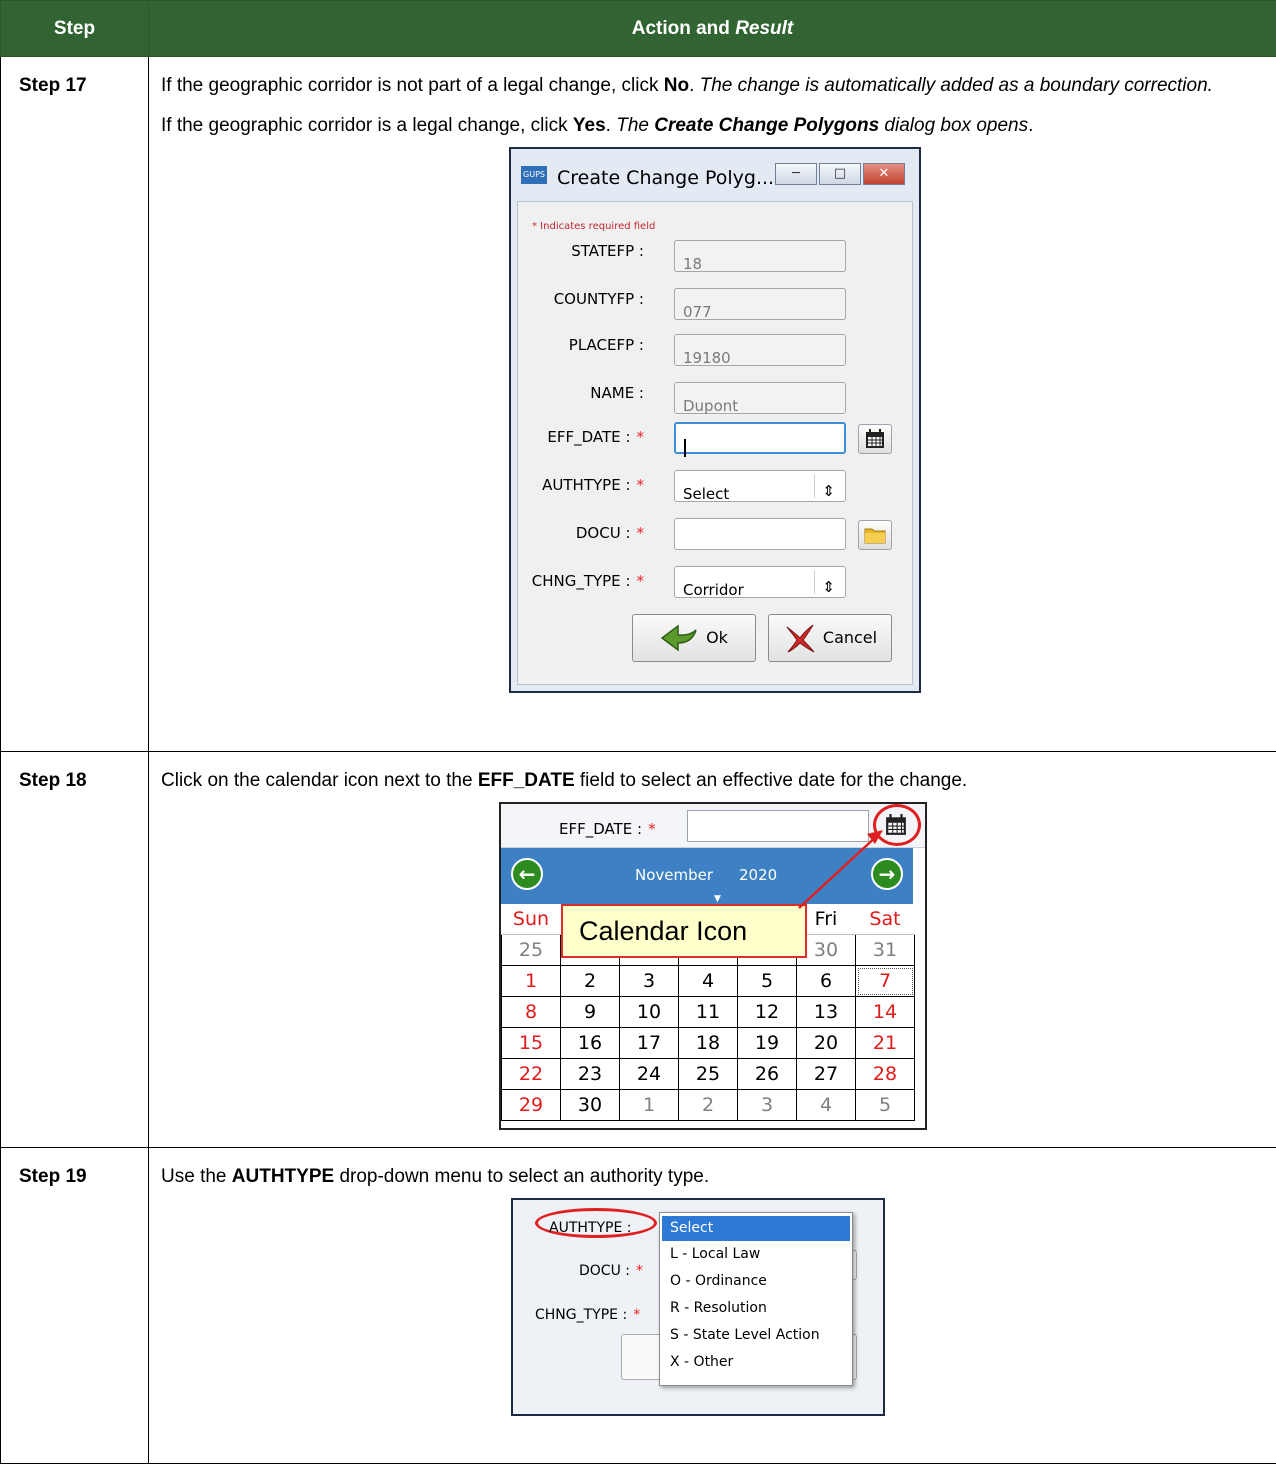 The width and height of the screenshot is (1276, 1464). Describe the element at coordinates (760, 486) in the screenshot. I see `authtype-select: Select⇕` at that location.